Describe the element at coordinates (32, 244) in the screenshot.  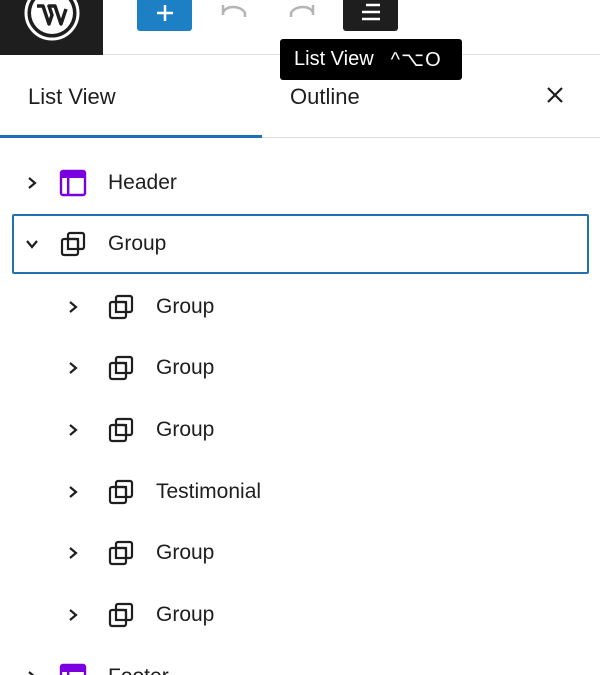
I see `chevron-down-icon` at that location.